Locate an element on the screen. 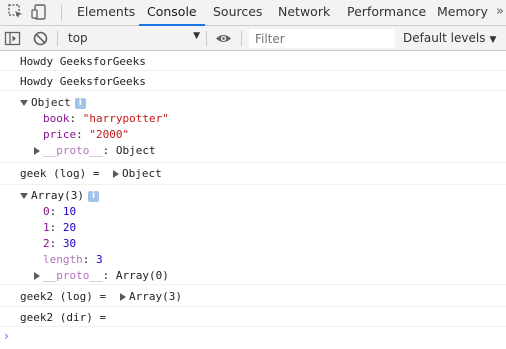  log-text: geek2 (dir) = is located at coordinates (66, 317).